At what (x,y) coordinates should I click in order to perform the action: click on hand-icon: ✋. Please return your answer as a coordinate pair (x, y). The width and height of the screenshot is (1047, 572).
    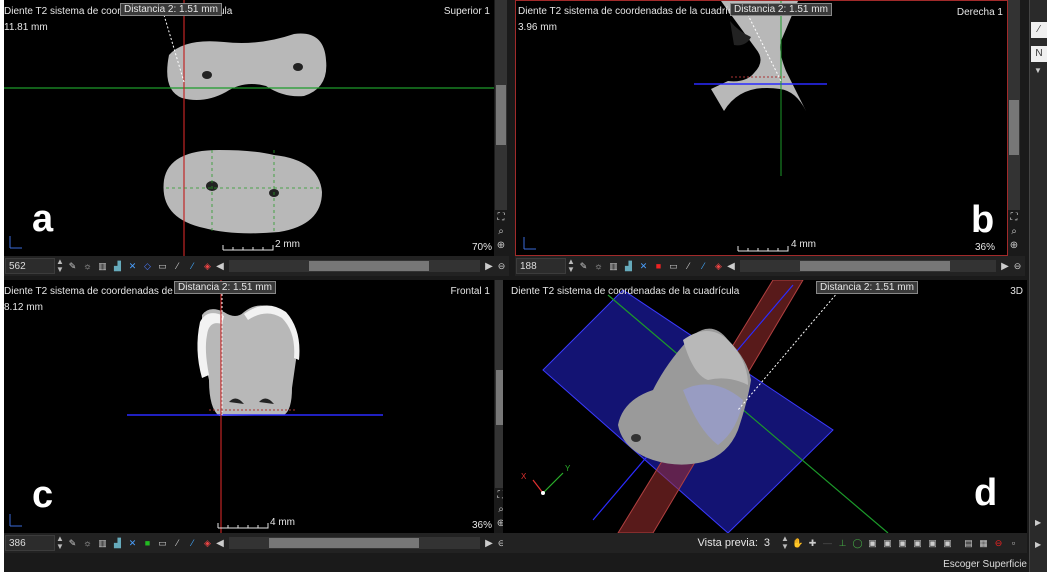
    Looking at the image, I should click on (797, 543).